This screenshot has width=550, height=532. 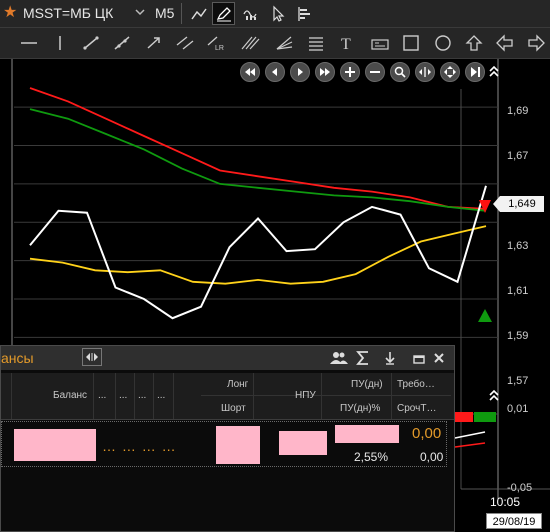 What do you see at coordinates (380, 43) in the screenshot?
I see `label-tool-icon` at bounding box center [380, 43].